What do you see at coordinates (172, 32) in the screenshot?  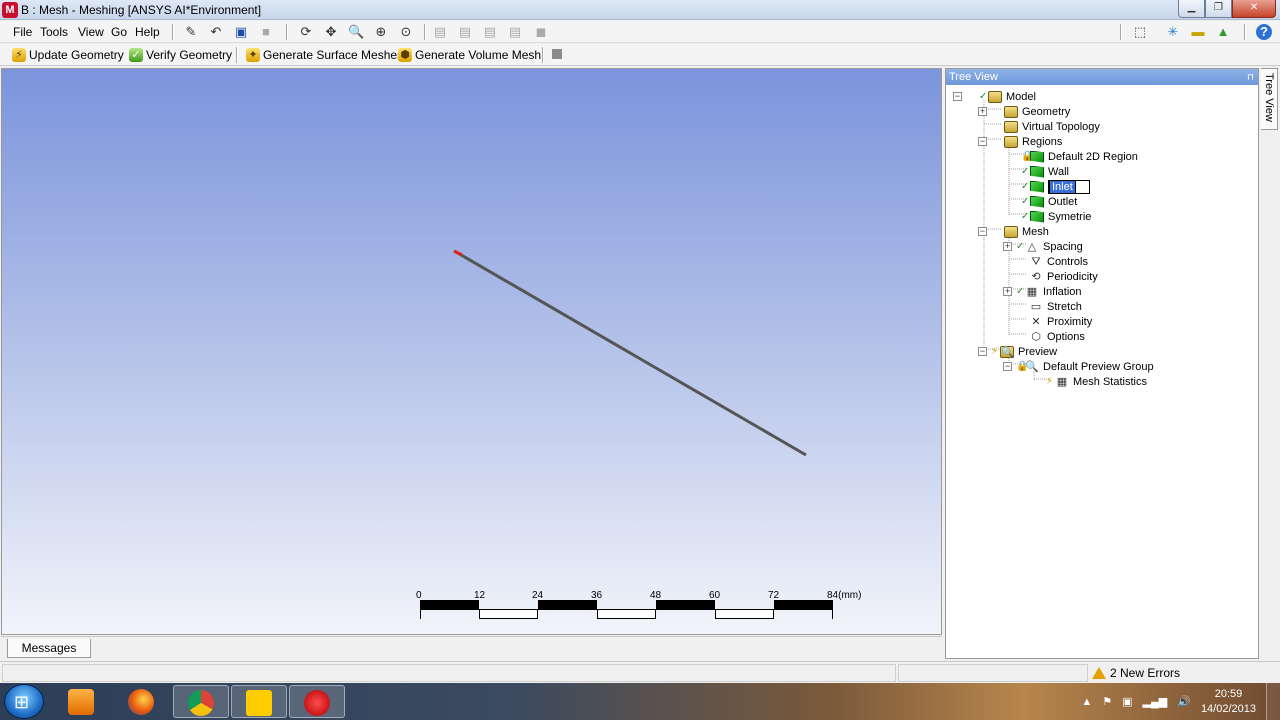 I see `toolbar-separator` at bounding box center [172, 32].